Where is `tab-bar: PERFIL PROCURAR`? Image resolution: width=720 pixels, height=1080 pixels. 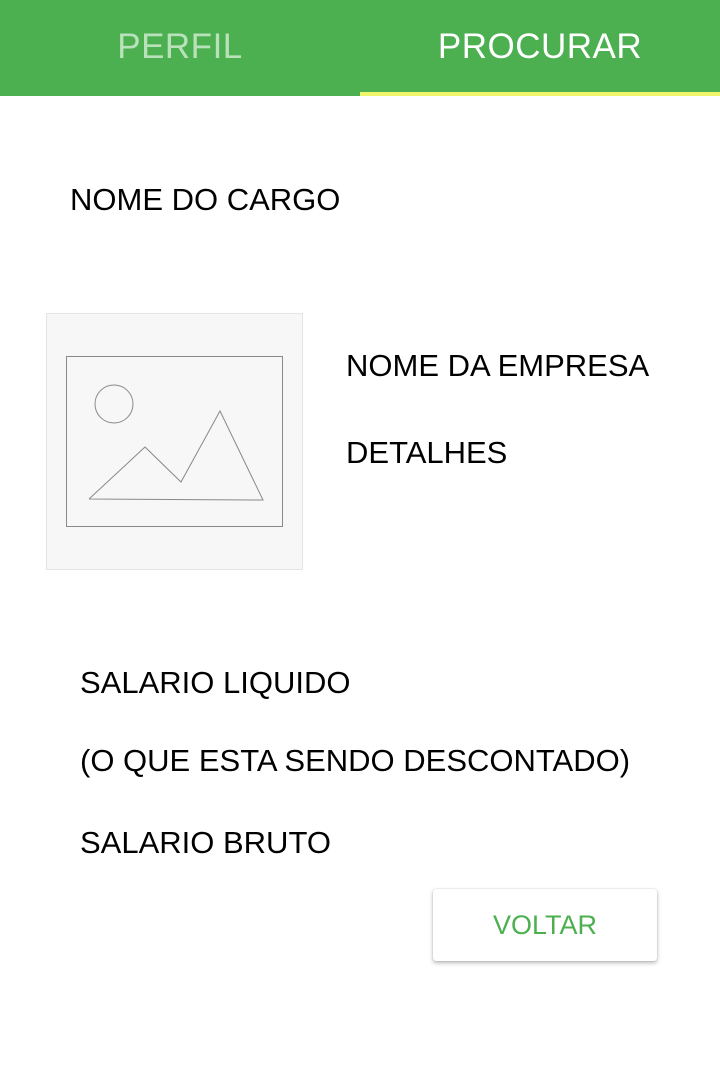 tab-bar: PERFIL PROCURAR is located at coordinates (360, 48).